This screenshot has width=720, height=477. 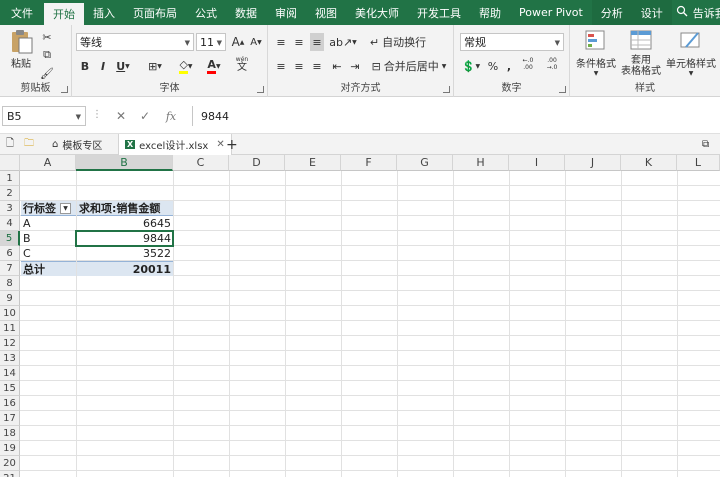 What do you see at coordinates (77, 144) in the screenshot?
I see `template-tab: ⌂ 模板专区` at bounding box center [77, 144].